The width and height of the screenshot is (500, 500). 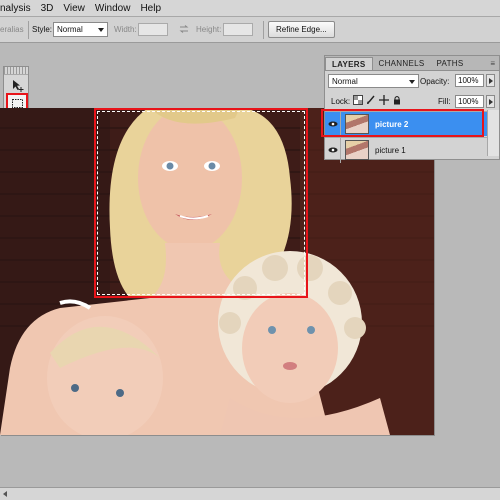 I want to click on blend-mode-value: Normal, so click(x=345, y=81).